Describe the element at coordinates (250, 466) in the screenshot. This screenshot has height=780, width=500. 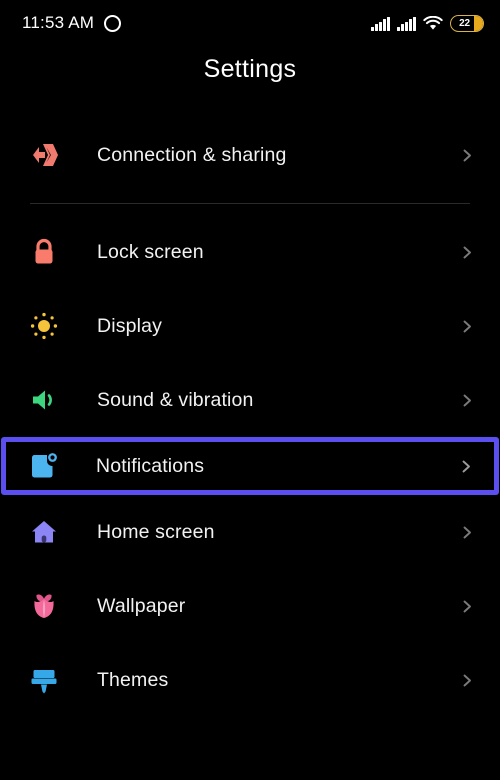
I see `sidebar-item-notifications: Notifications` at that location.